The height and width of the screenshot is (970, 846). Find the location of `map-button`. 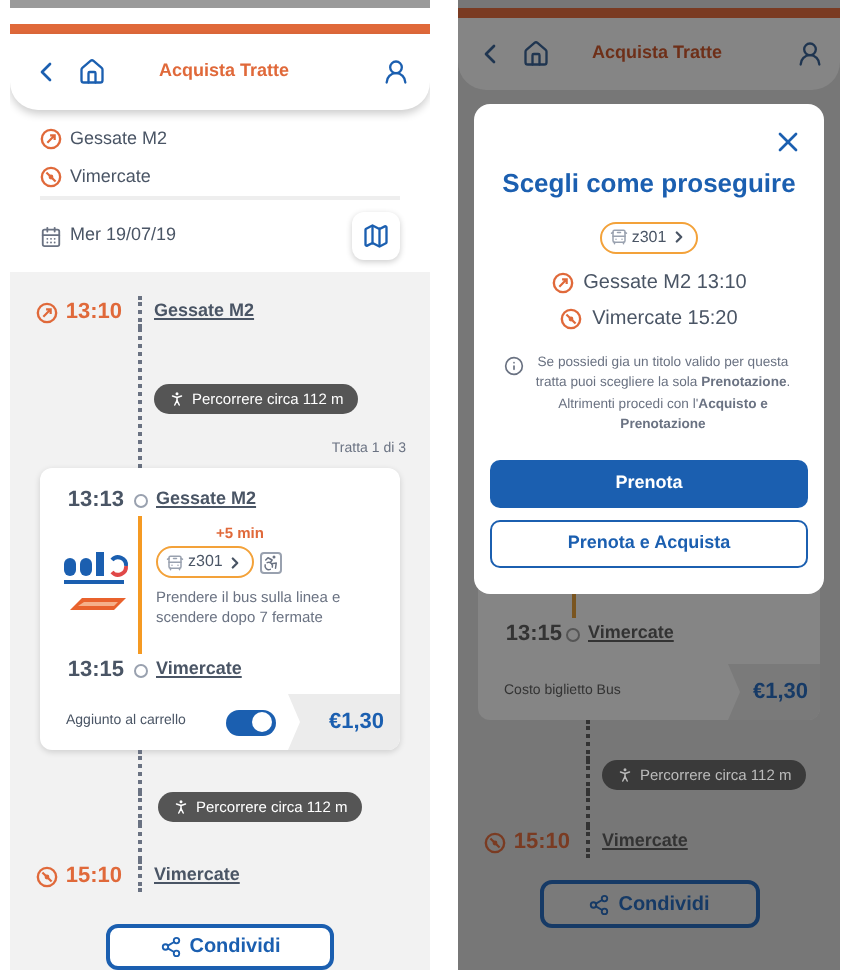

map-button is located at coordinates (376, 236).